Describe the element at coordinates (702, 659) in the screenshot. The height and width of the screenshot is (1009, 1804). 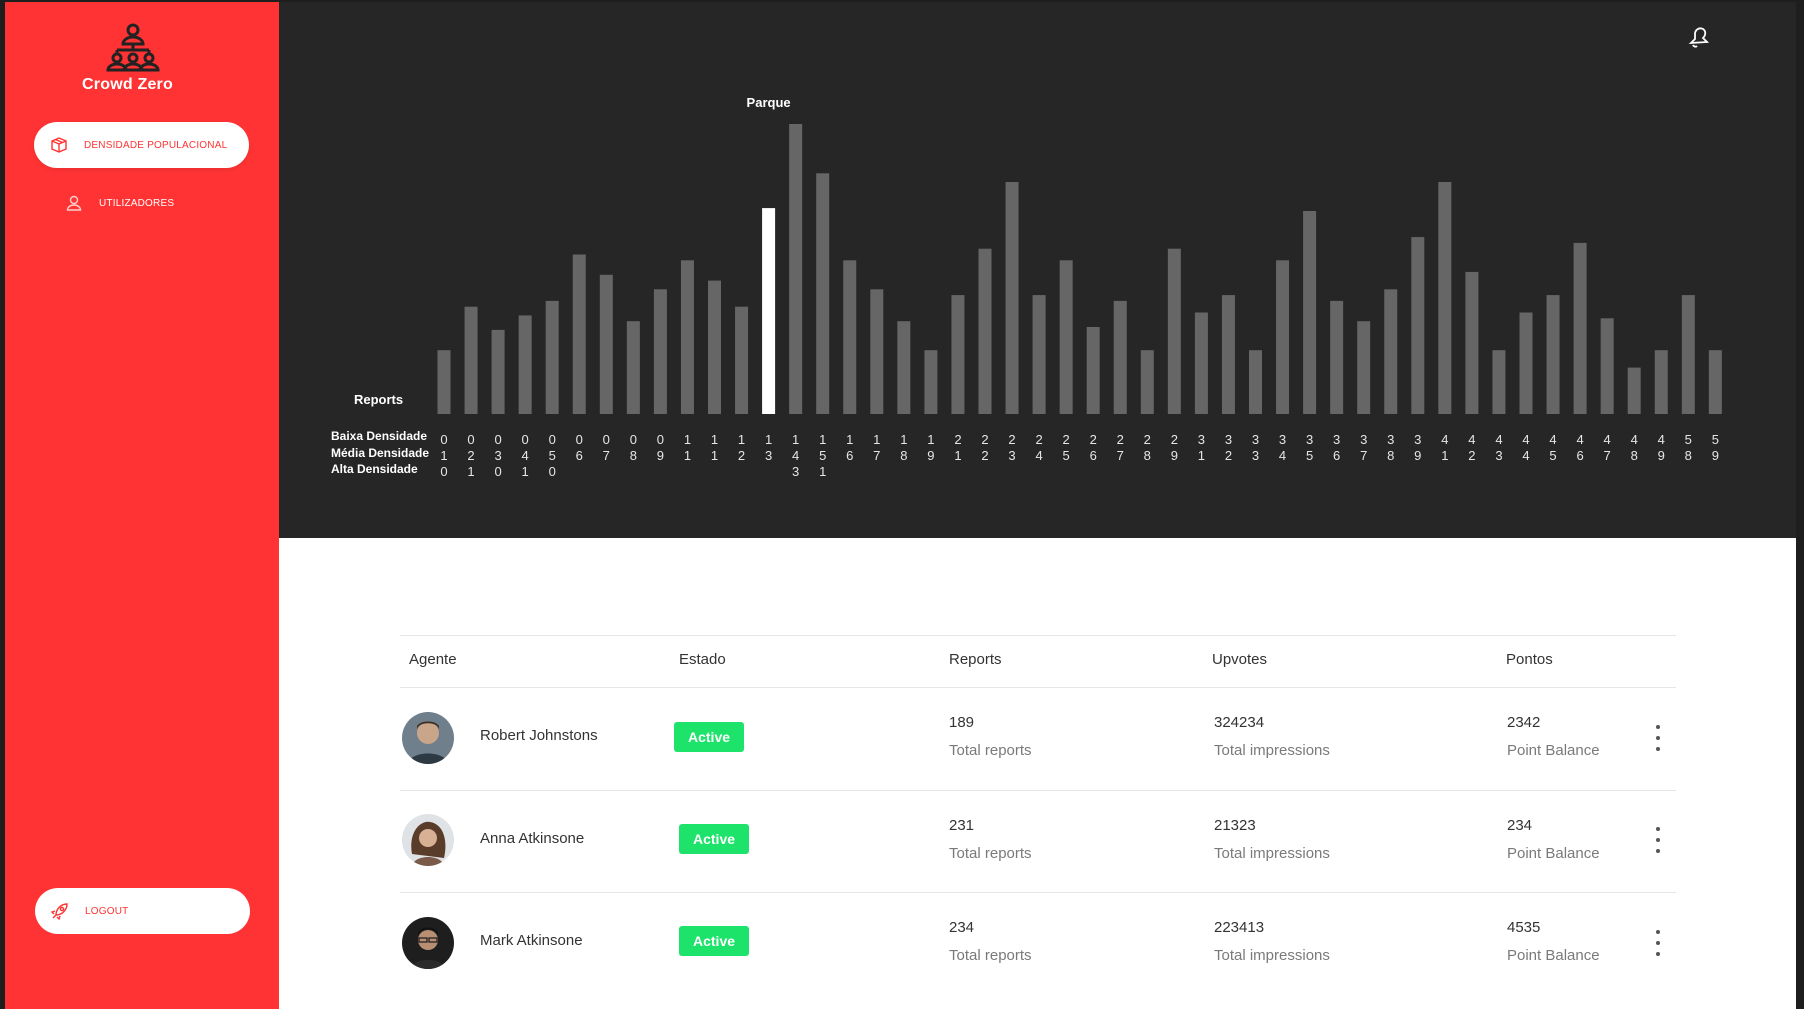
I see `col-header-status: Estado` at that location.